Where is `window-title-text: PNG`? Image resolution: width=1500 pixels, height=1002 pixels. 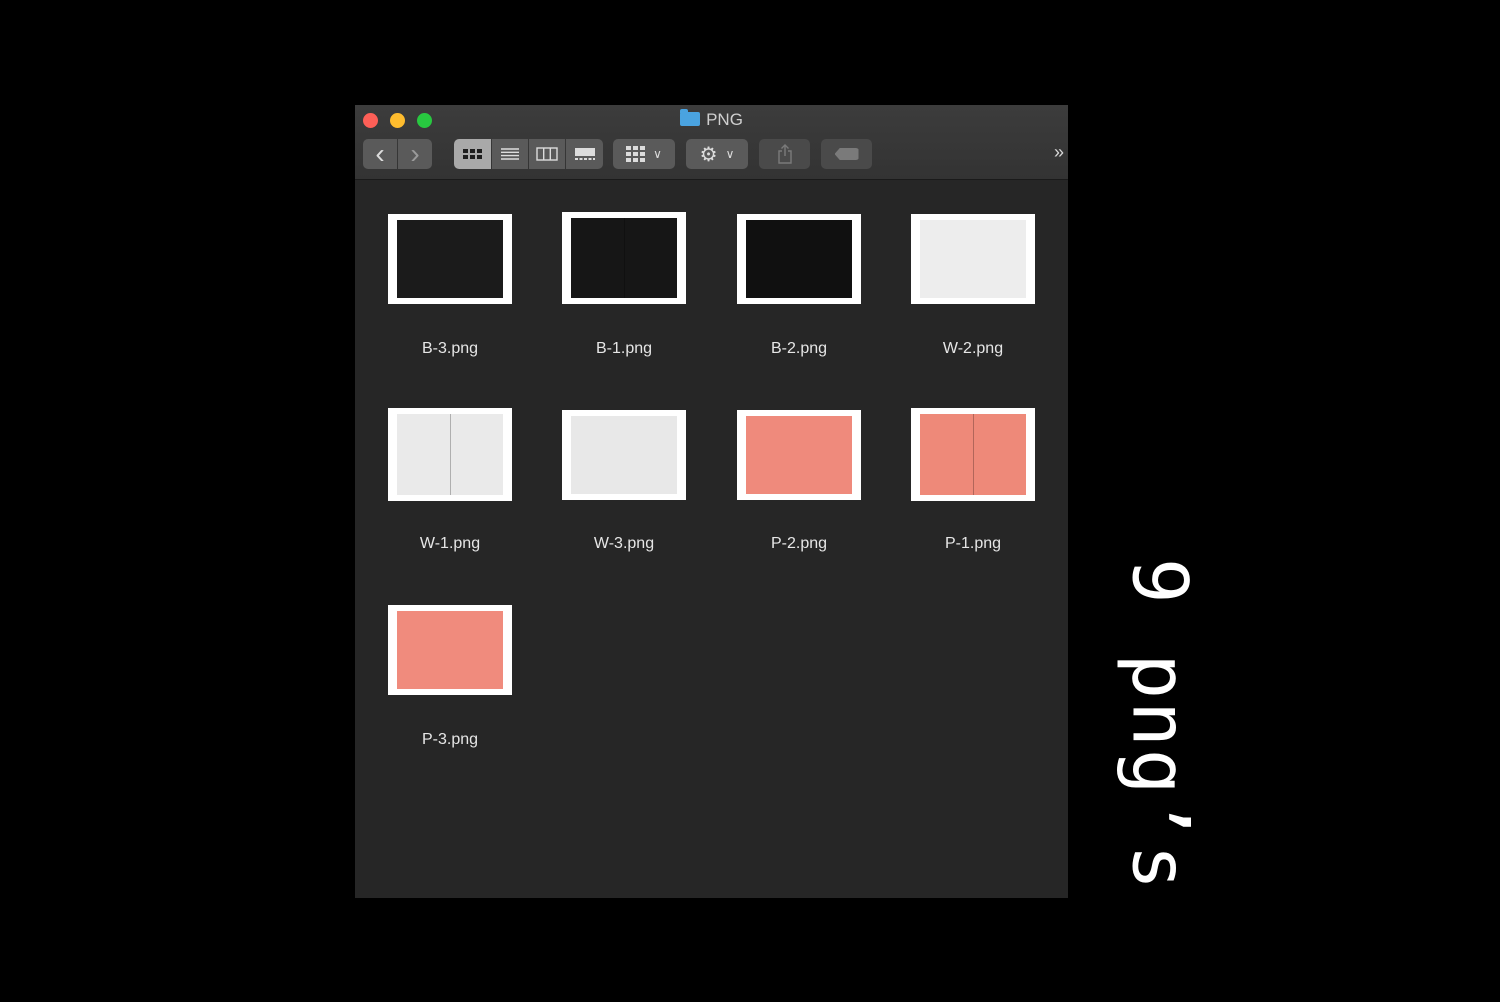
window-title-text: PNG is located at coordinates (724, 119).